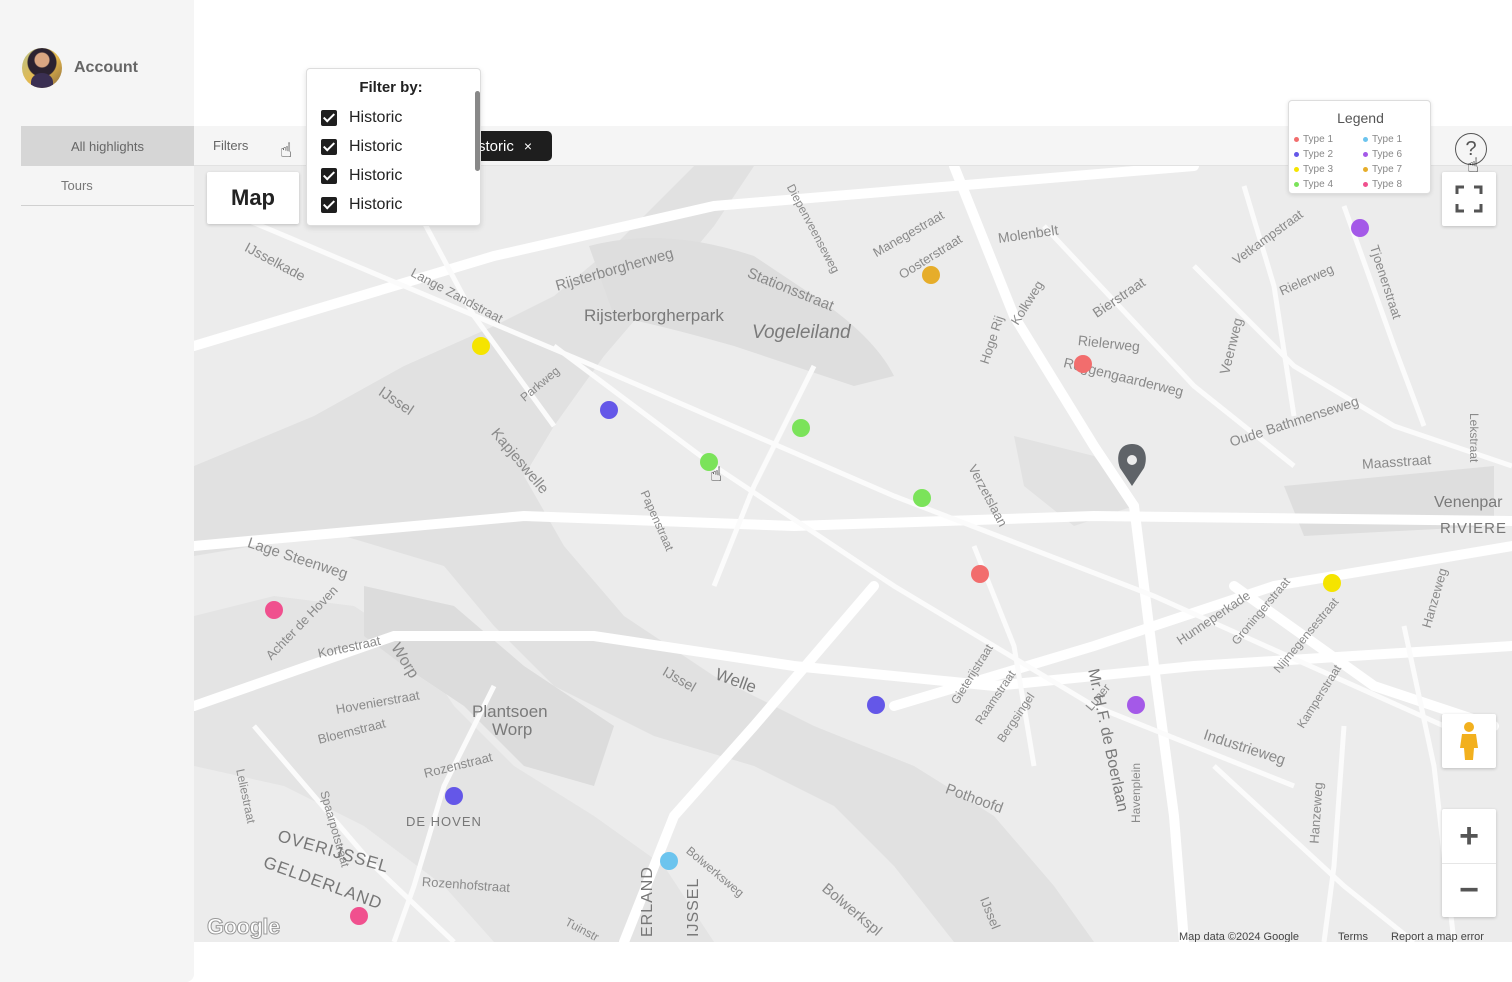 This screenshot has width=1512, height=982. I want to click on dropdown-scrollbar, so click(477, 131).